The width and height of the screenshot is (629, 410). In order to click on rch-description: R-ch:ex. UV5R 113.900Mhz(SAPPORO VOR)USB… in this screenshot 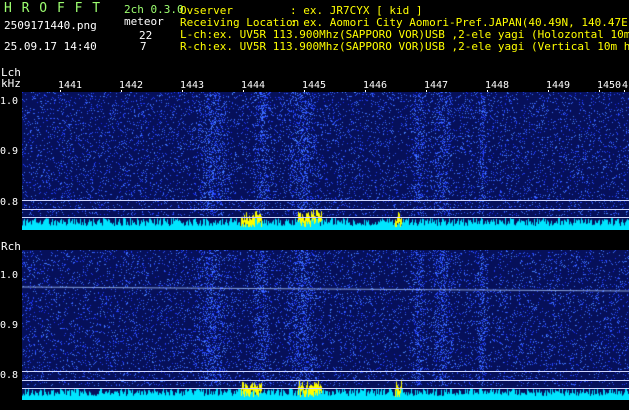, I will do `click(404, 46)`.